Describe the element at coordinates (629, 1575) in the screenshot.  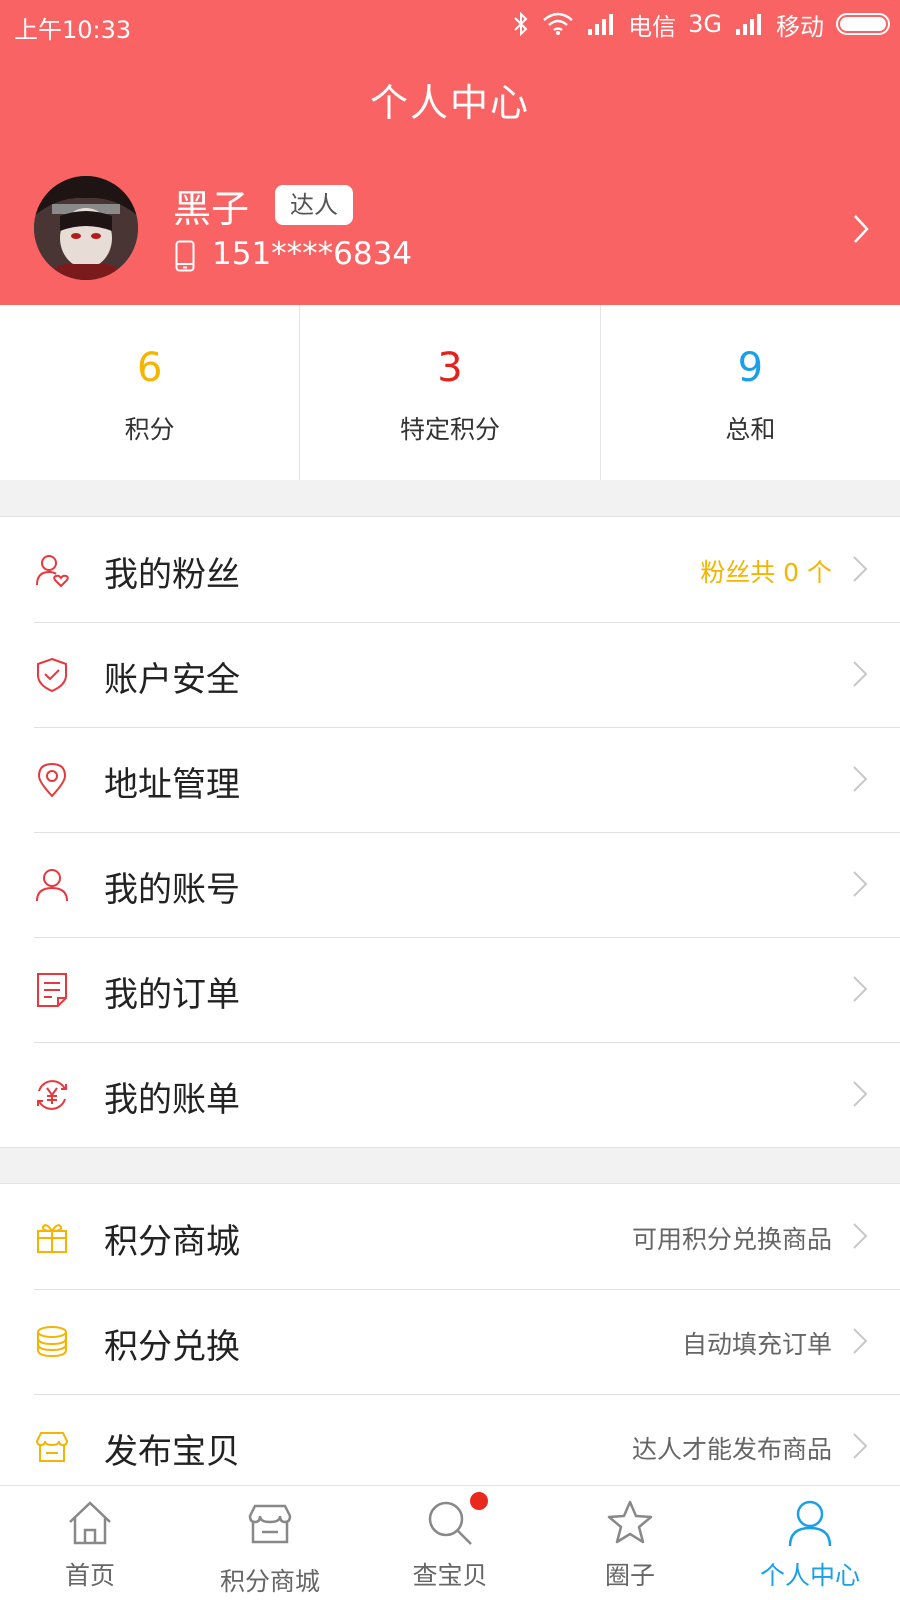
I see `tab-label: 圈子` at that location.